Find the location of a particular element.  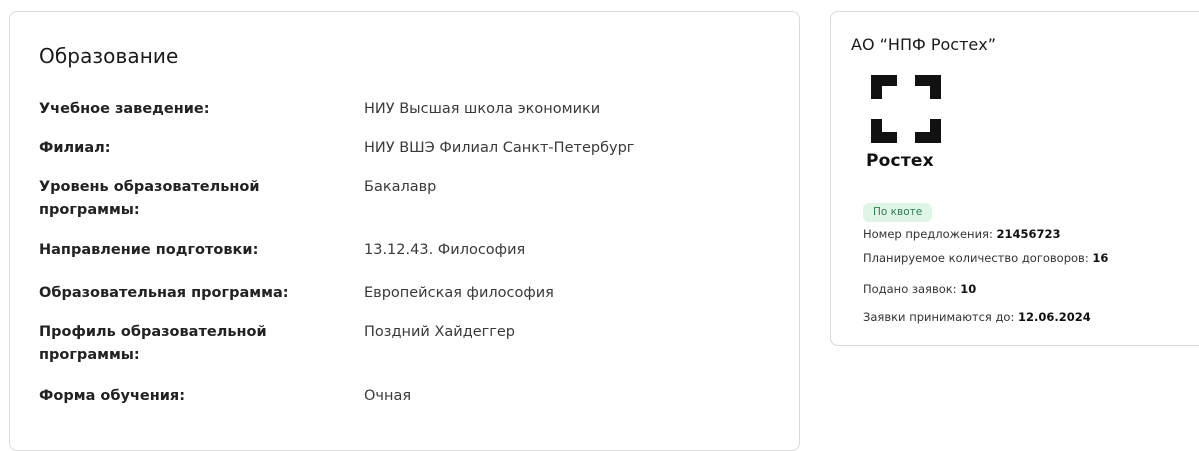

applications-submitted: Подано заявок: 10 is located at coordinates (919, 289).